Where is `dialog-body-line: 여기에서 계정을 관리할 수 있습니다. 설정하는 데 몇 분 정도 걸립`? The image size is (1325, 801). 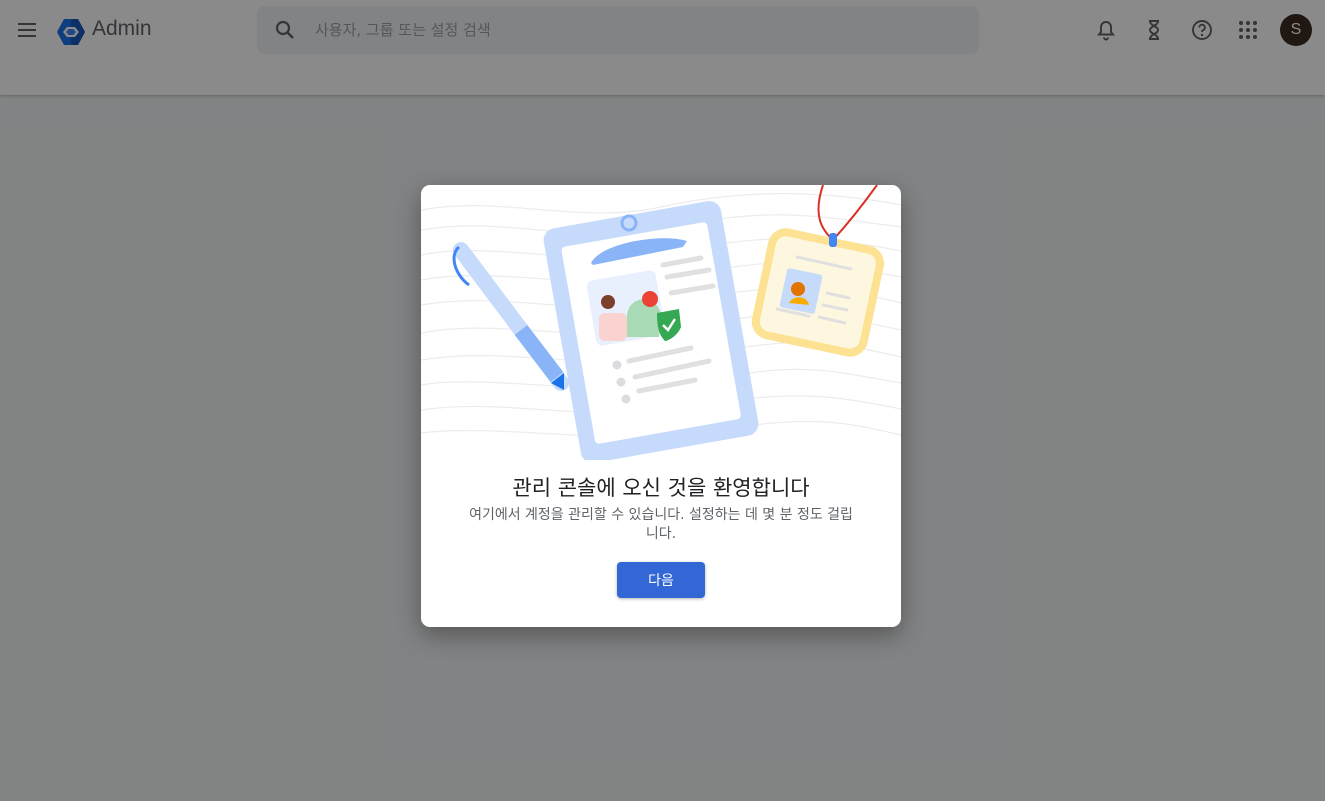 dialog-body-line: 여기에서 계정을 관리할 수 있습니다. 설정하는 데 몇 분 정도 걸립 is located at coordinates (661, 515).